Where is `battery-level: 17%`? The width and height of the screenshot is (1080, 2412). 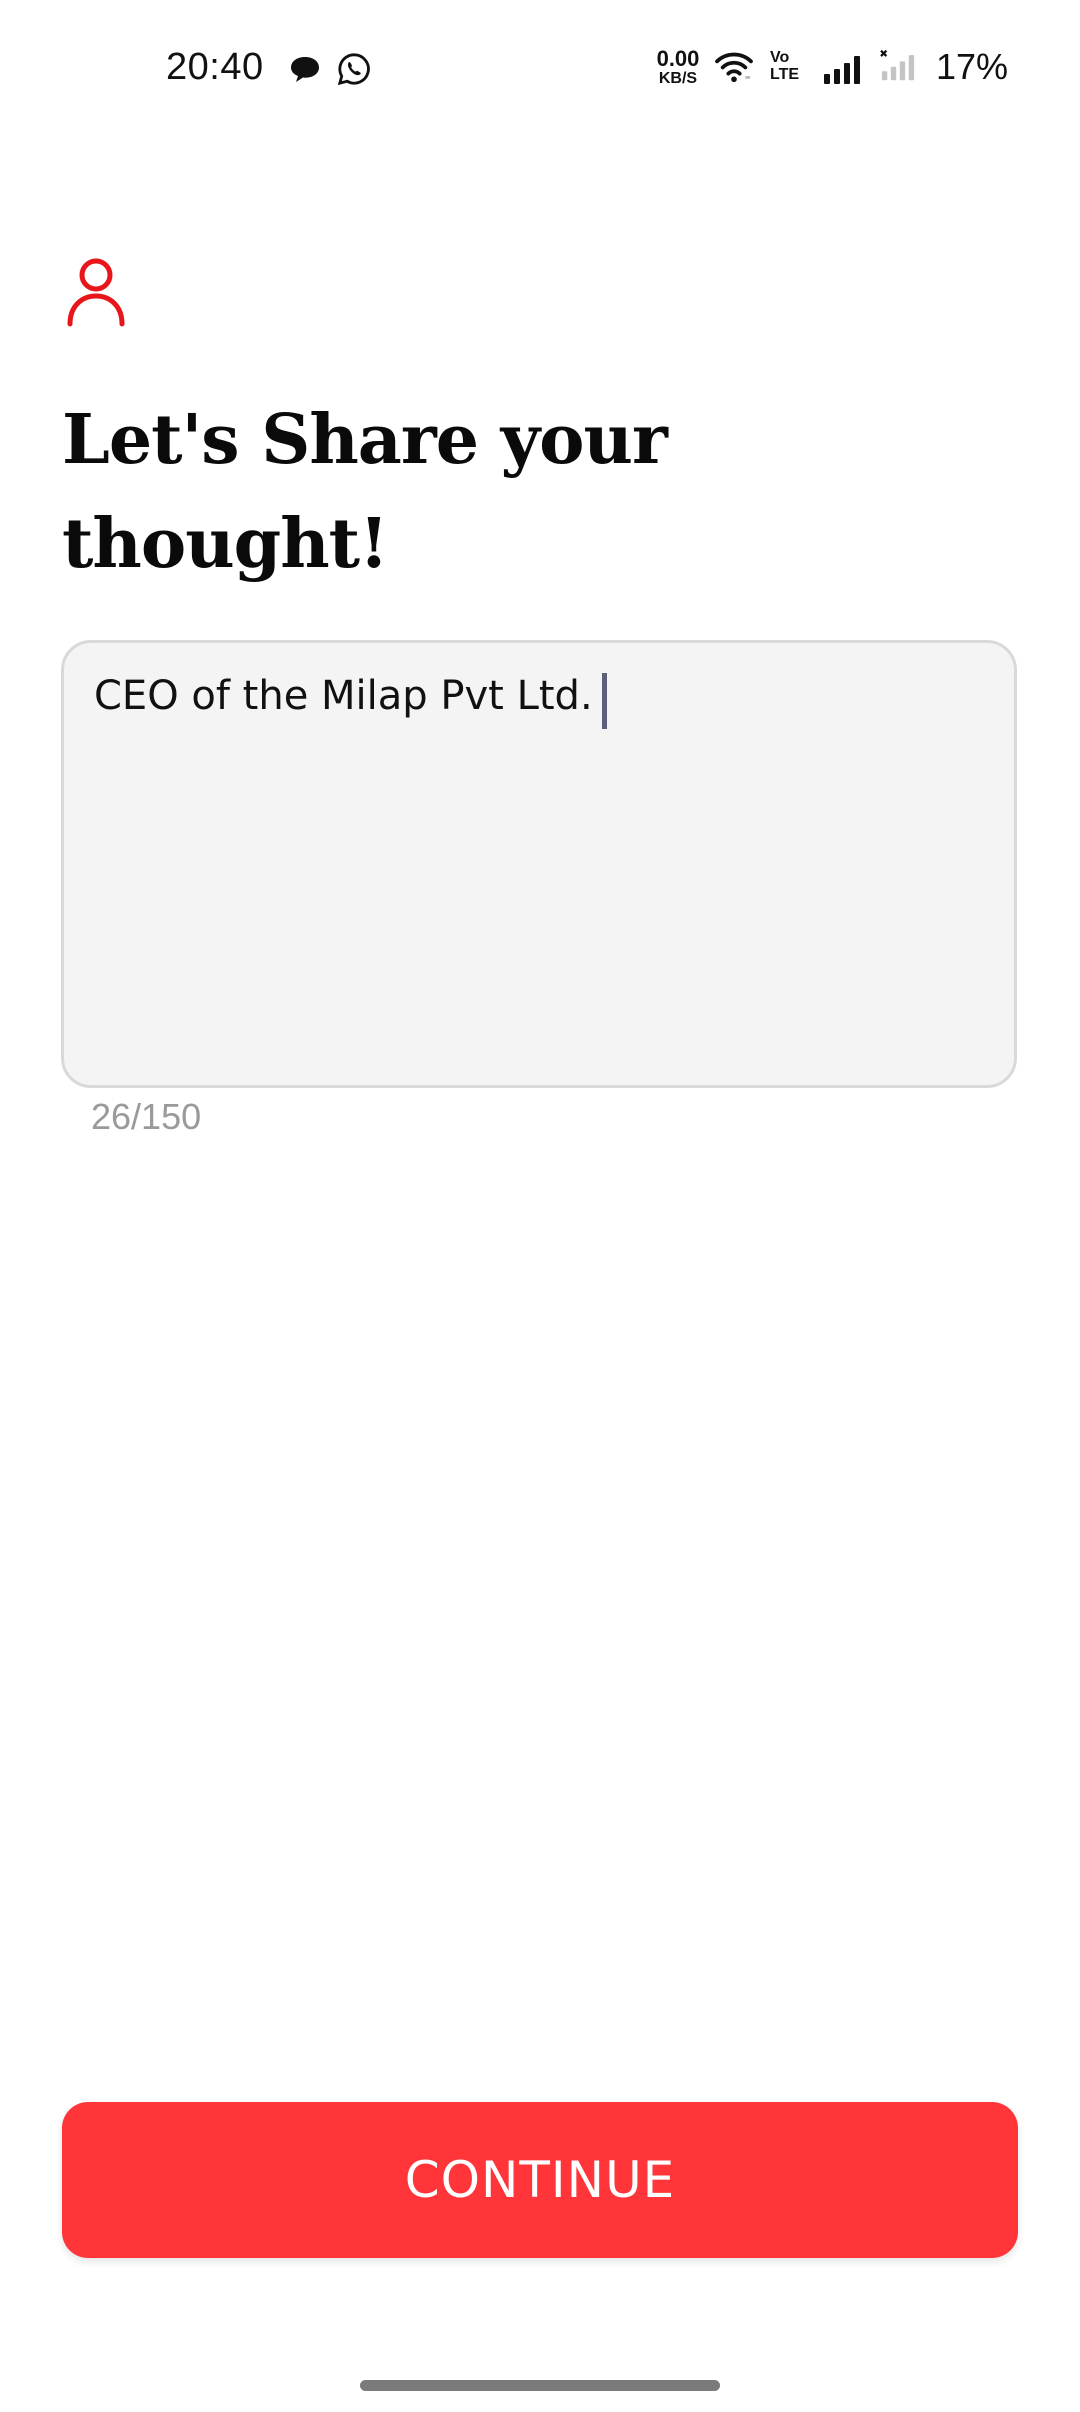
battery-level: 17% is located at coordinates (972, 66).